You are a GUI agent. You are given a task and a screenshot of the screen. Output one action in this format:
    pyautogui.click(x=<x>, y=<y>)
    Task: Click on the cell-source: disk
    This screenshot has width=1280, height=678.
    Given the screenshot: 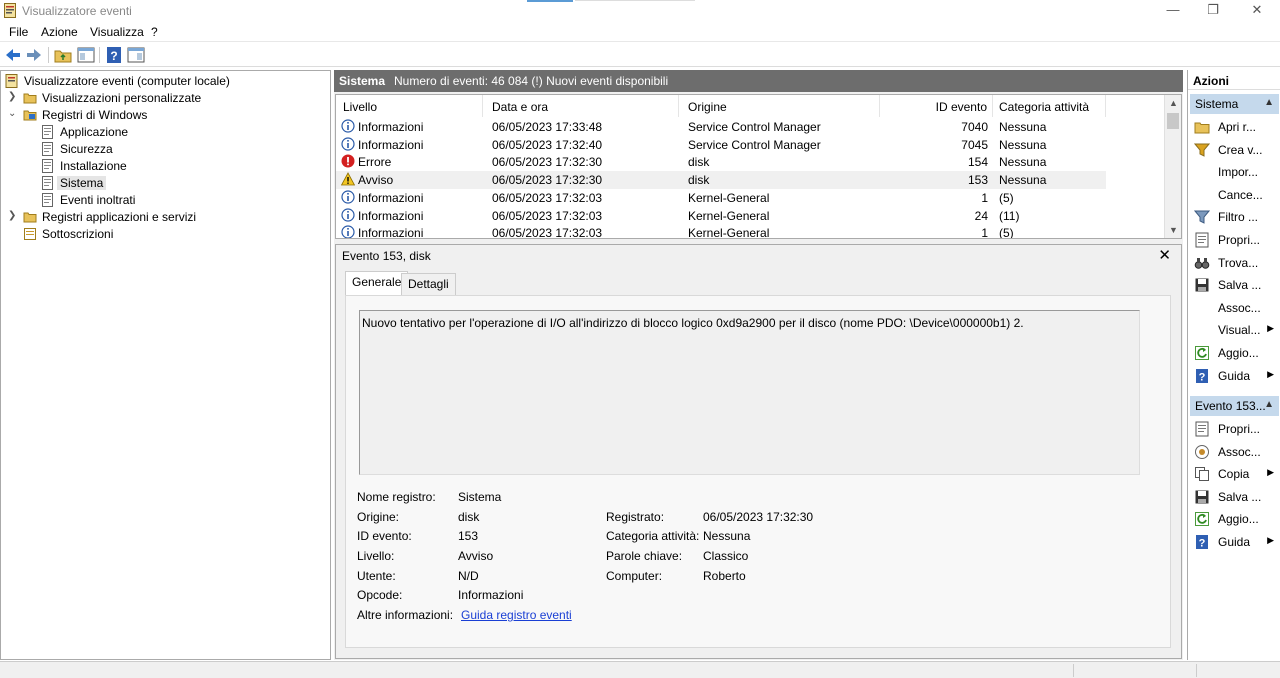 What is the action you would take?
    pyautogui.click(x=699, y=180)
    